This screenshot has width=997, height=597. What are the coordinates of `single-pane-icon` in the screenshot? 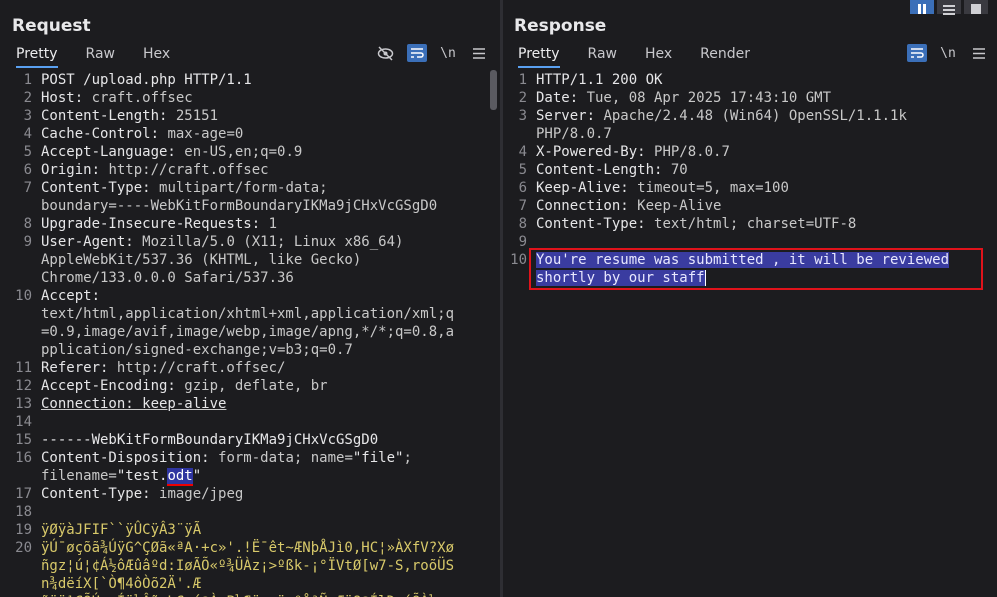 It's located at (976, 7).